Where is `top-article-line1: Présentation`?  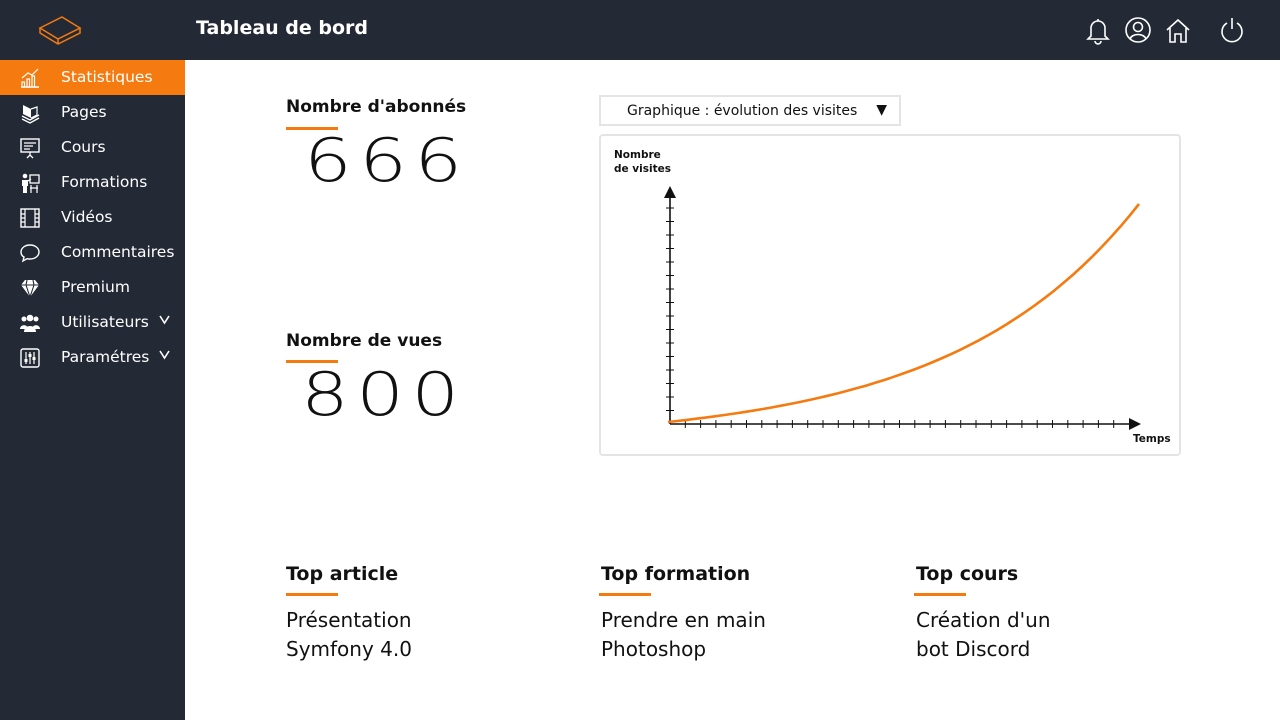
top-article-line1: Présentation is located at coordinates (349, 620).